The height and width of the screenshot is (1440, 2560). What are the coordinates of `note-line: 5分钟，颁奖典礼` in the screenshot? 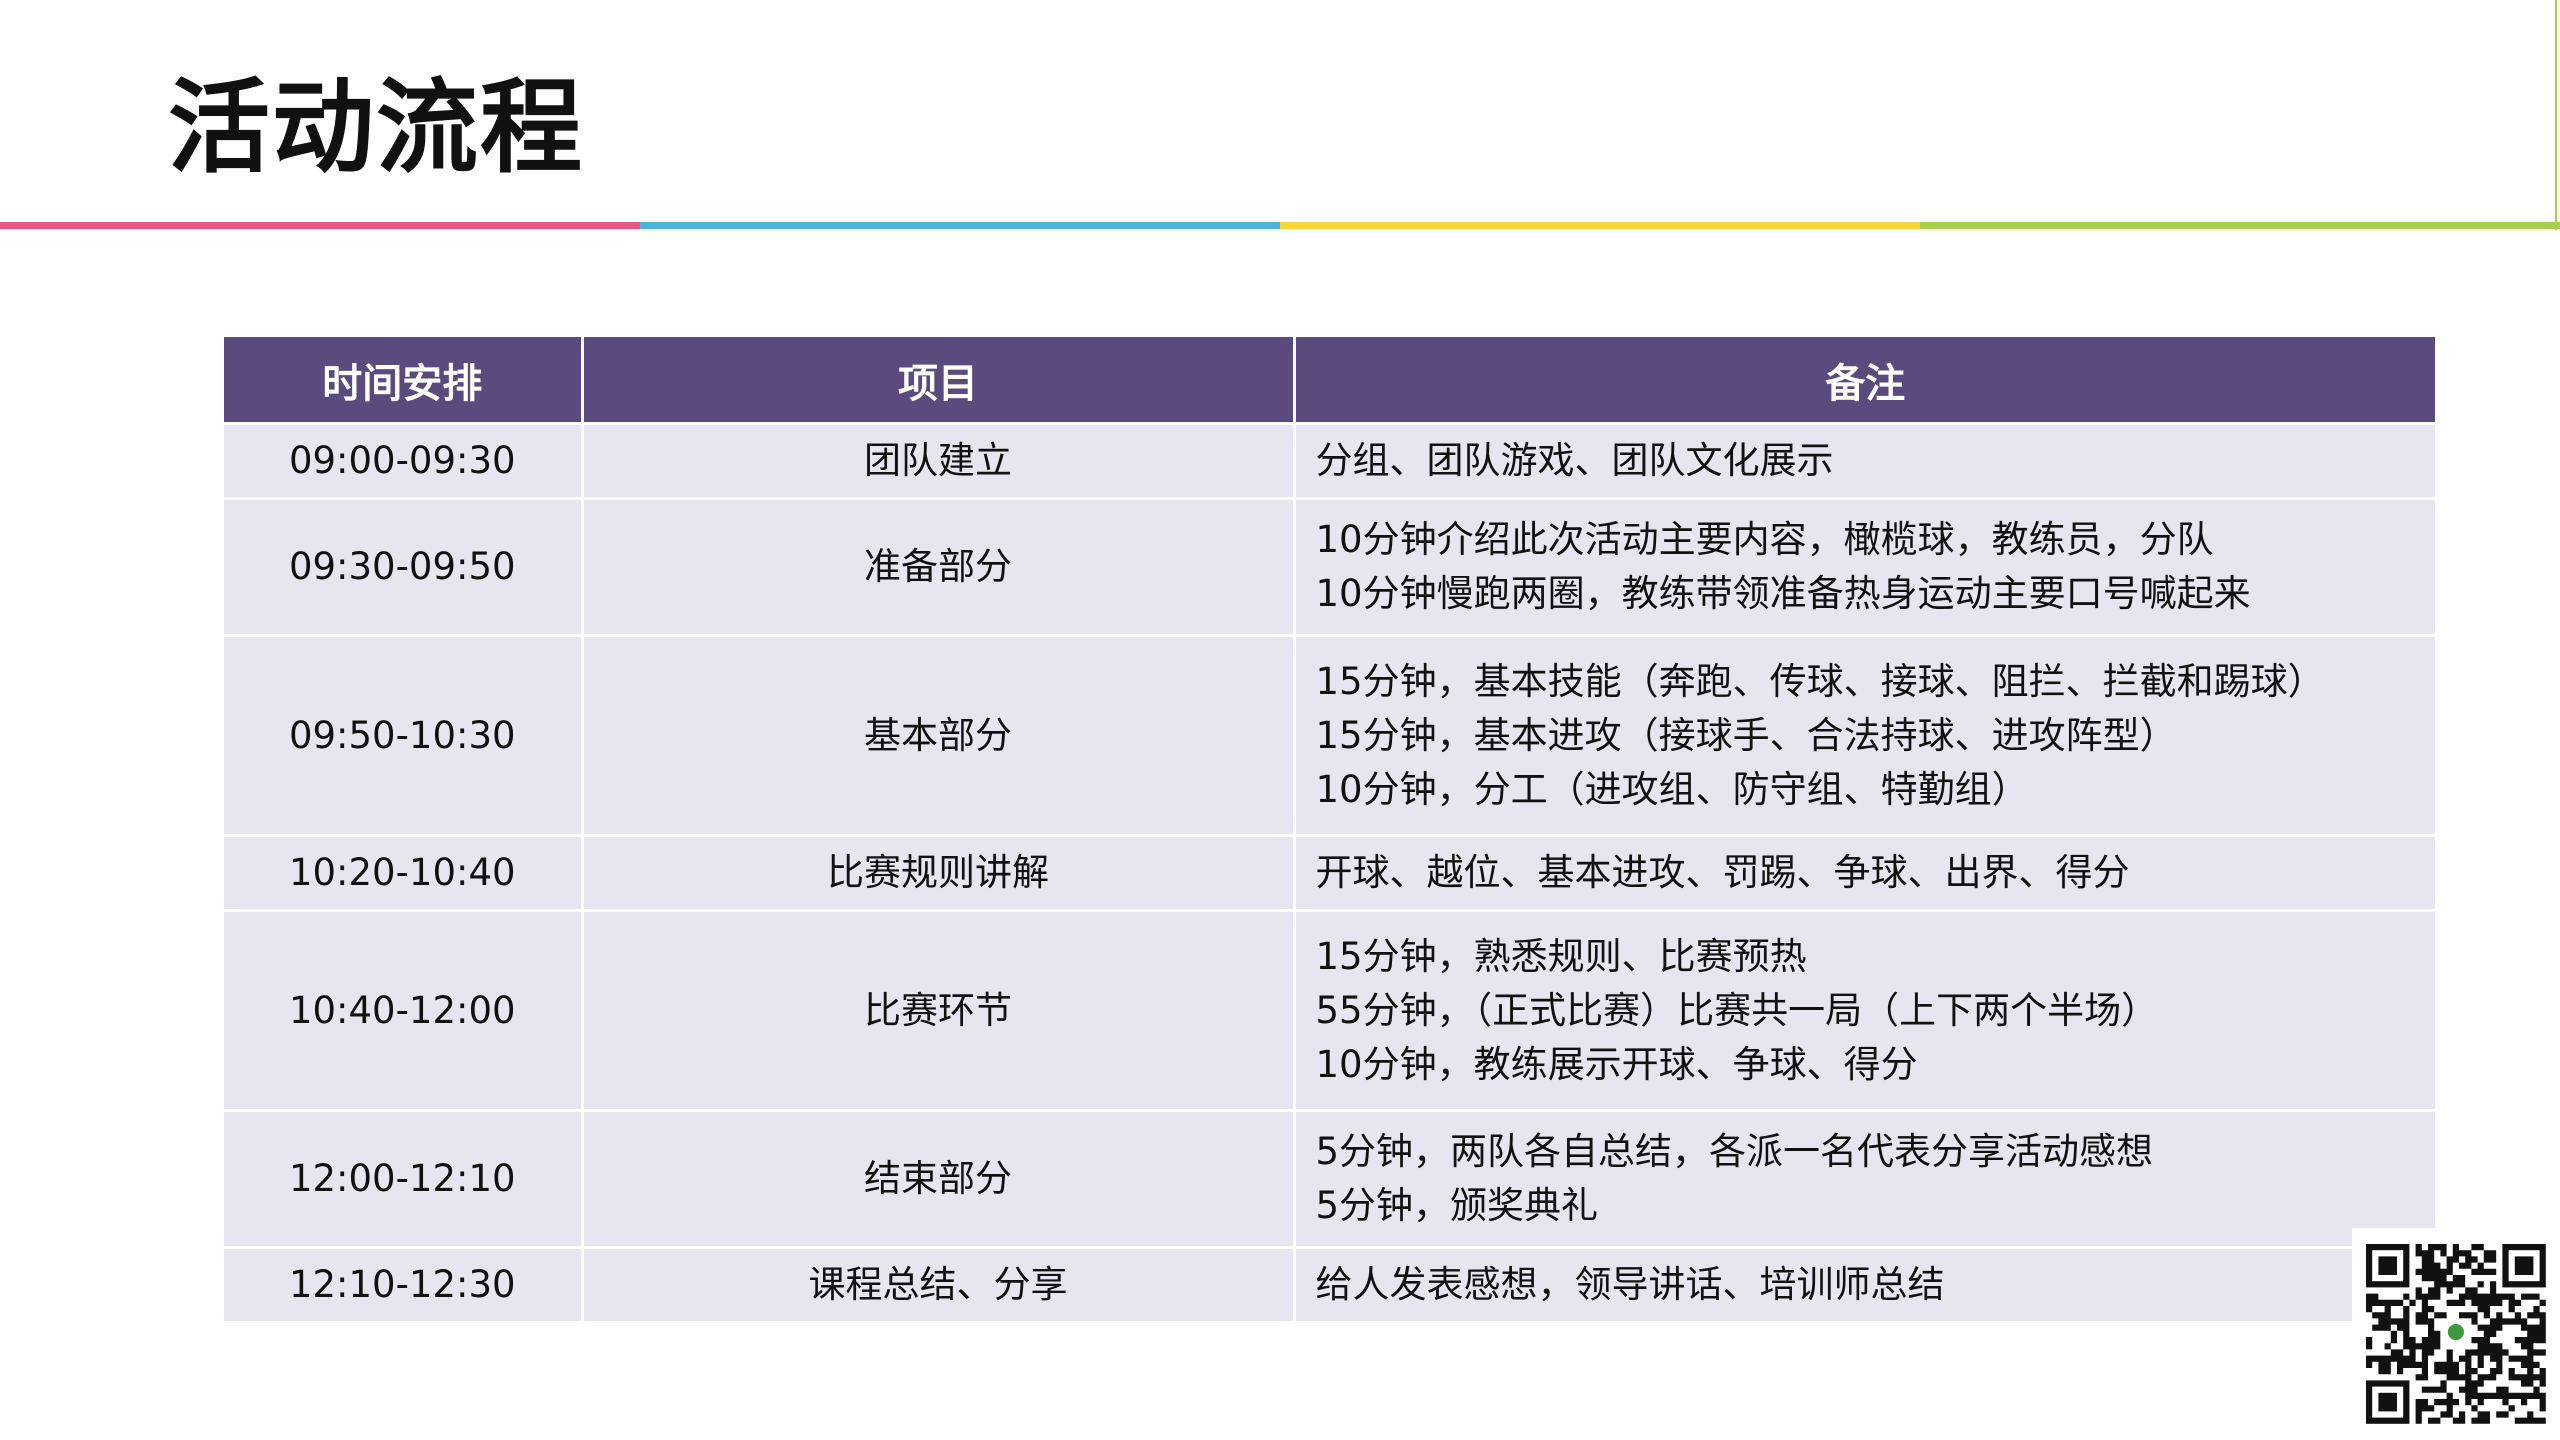 It's located at (1457, 1205).